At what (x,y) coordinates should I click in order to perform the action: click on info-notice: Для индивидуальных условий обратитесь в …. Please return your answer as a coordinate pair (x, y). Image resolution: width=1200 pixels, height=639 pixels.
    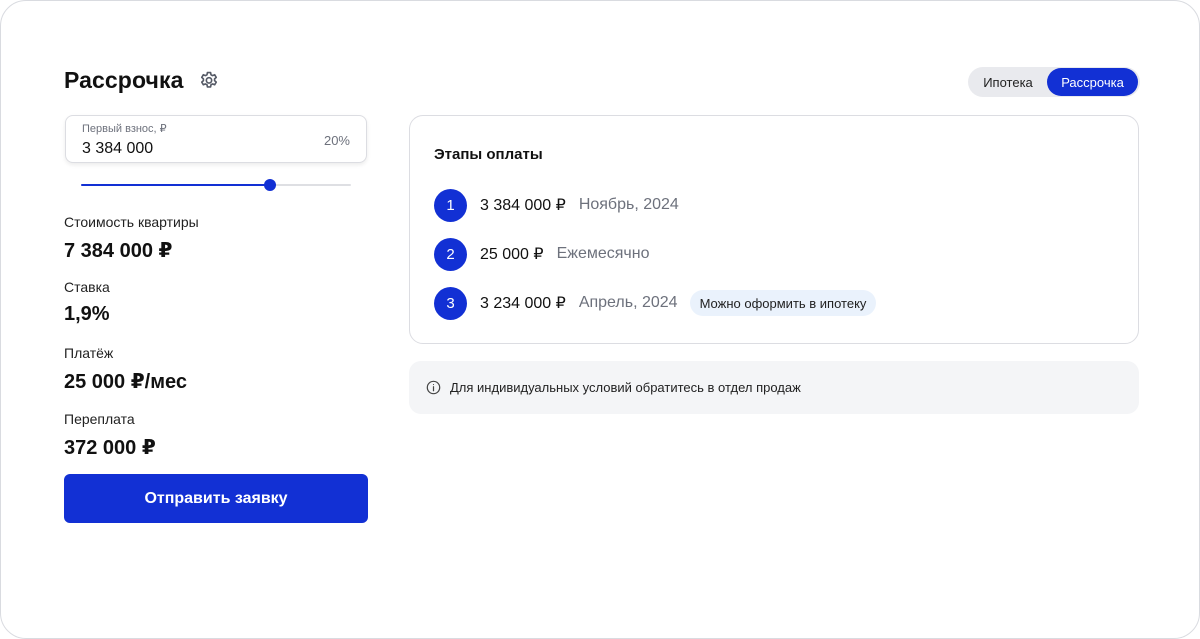
    Looking at the image, I should click on (774, 387).